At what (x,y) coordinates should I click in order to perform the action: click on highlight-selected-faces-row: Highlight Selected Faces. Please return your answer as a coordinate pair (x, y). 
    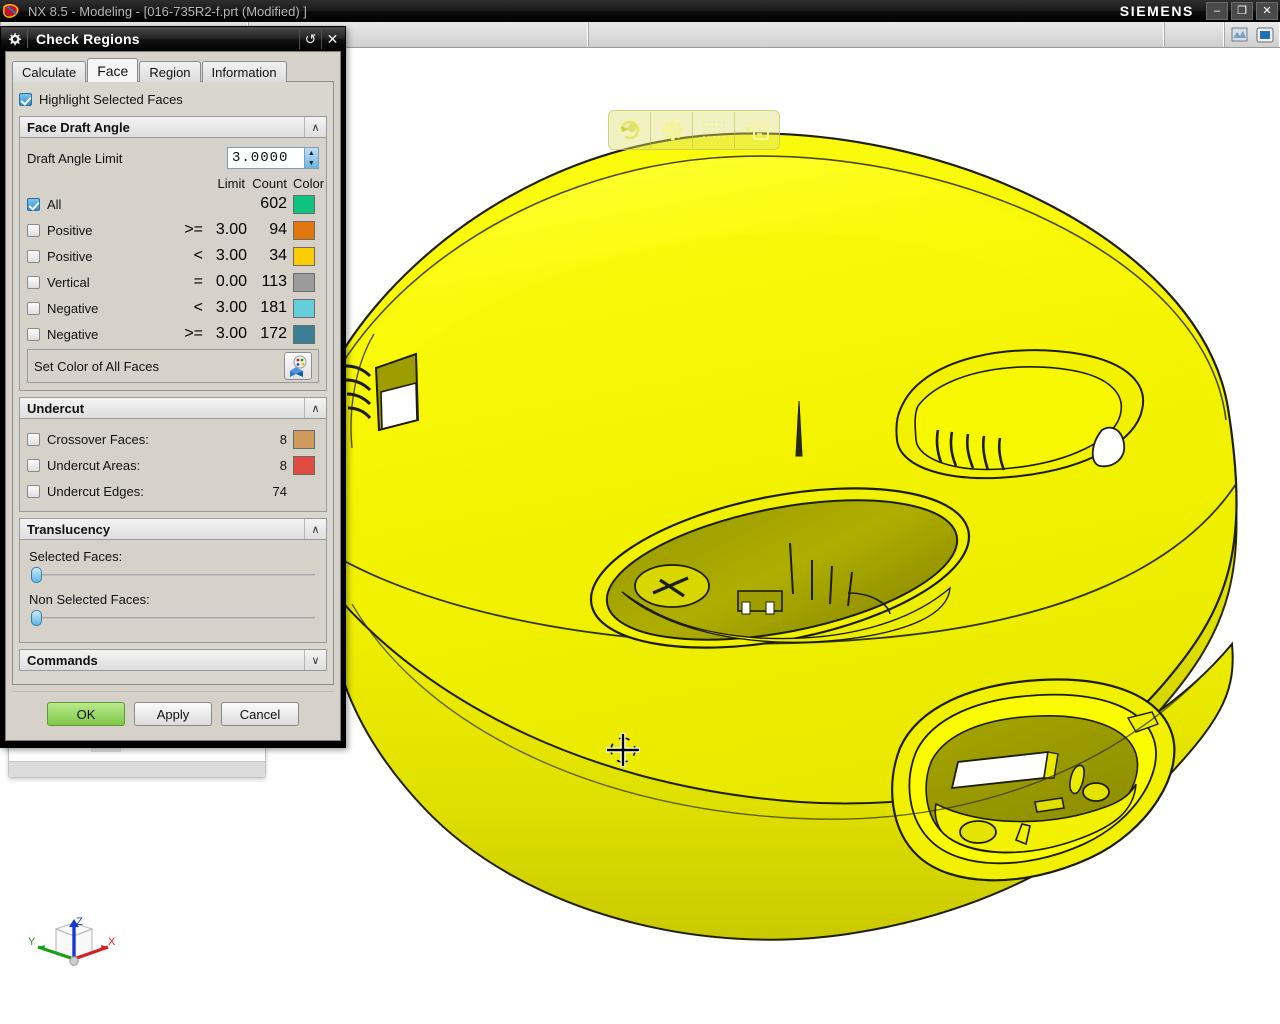
    Looking at the image, I should click on (173, 99).